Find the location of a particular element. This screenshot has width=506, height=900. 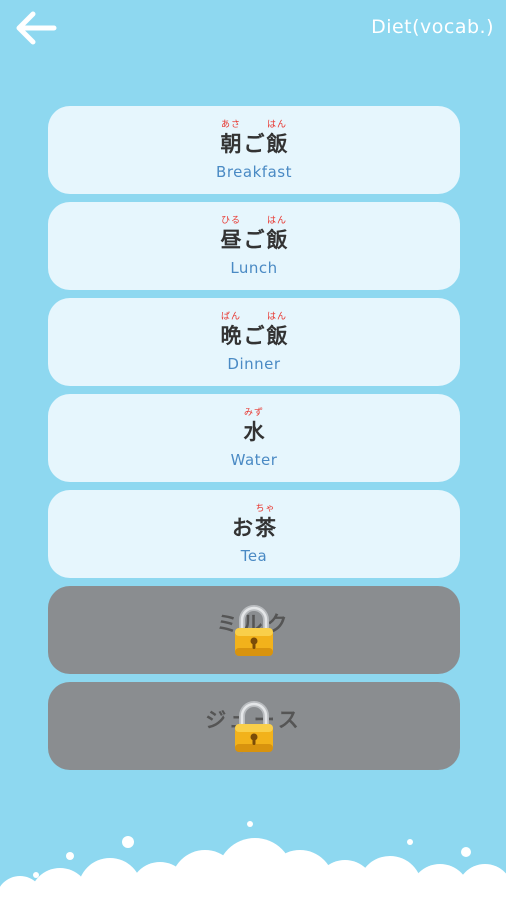

vocab-card: あさ朝ごはん飯 Breakfast is located at coordinates (254, 150).